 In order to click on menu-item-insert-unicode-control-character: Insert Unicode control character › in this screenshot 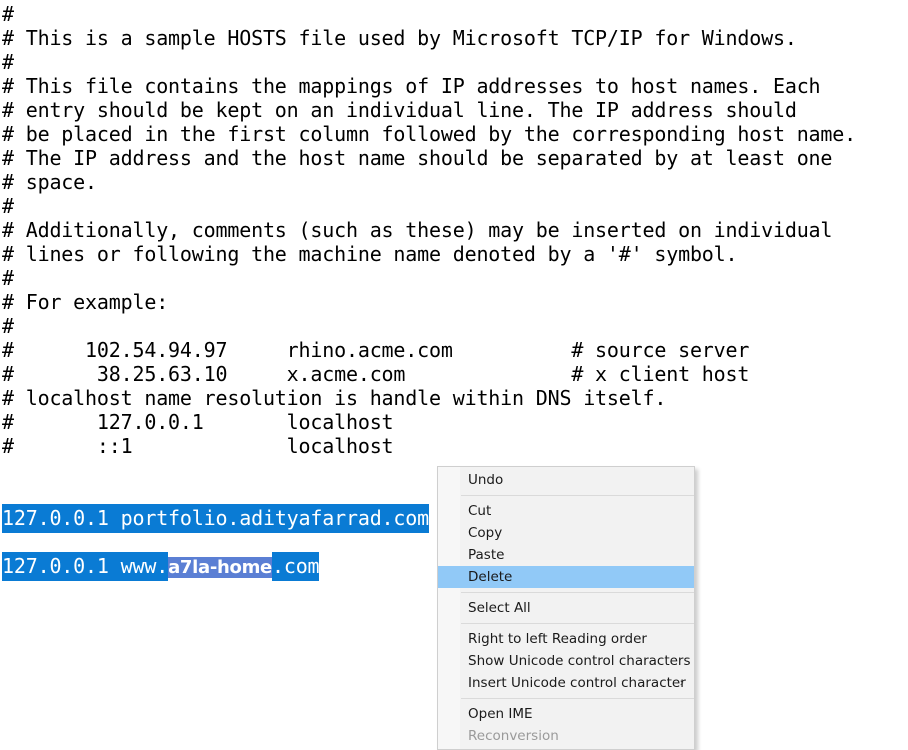, I will do `click(566, 683)`.